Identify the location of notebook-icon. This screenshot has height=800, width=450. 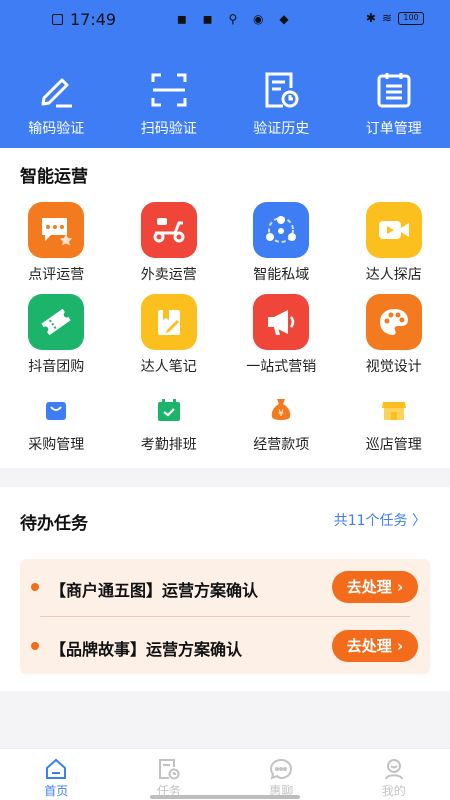
(168, 322).